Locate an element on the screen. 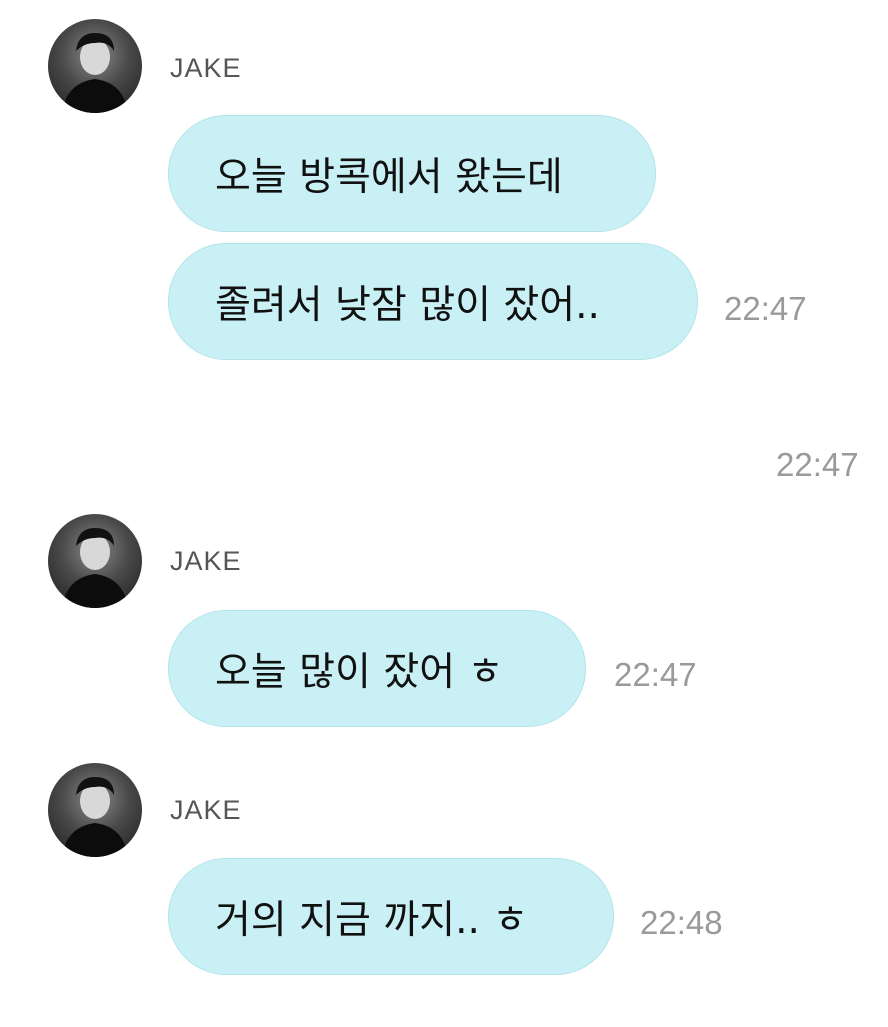  message-bubble: 오늘 많이 잤어 ㅎ is located at coordinates (377, 668).